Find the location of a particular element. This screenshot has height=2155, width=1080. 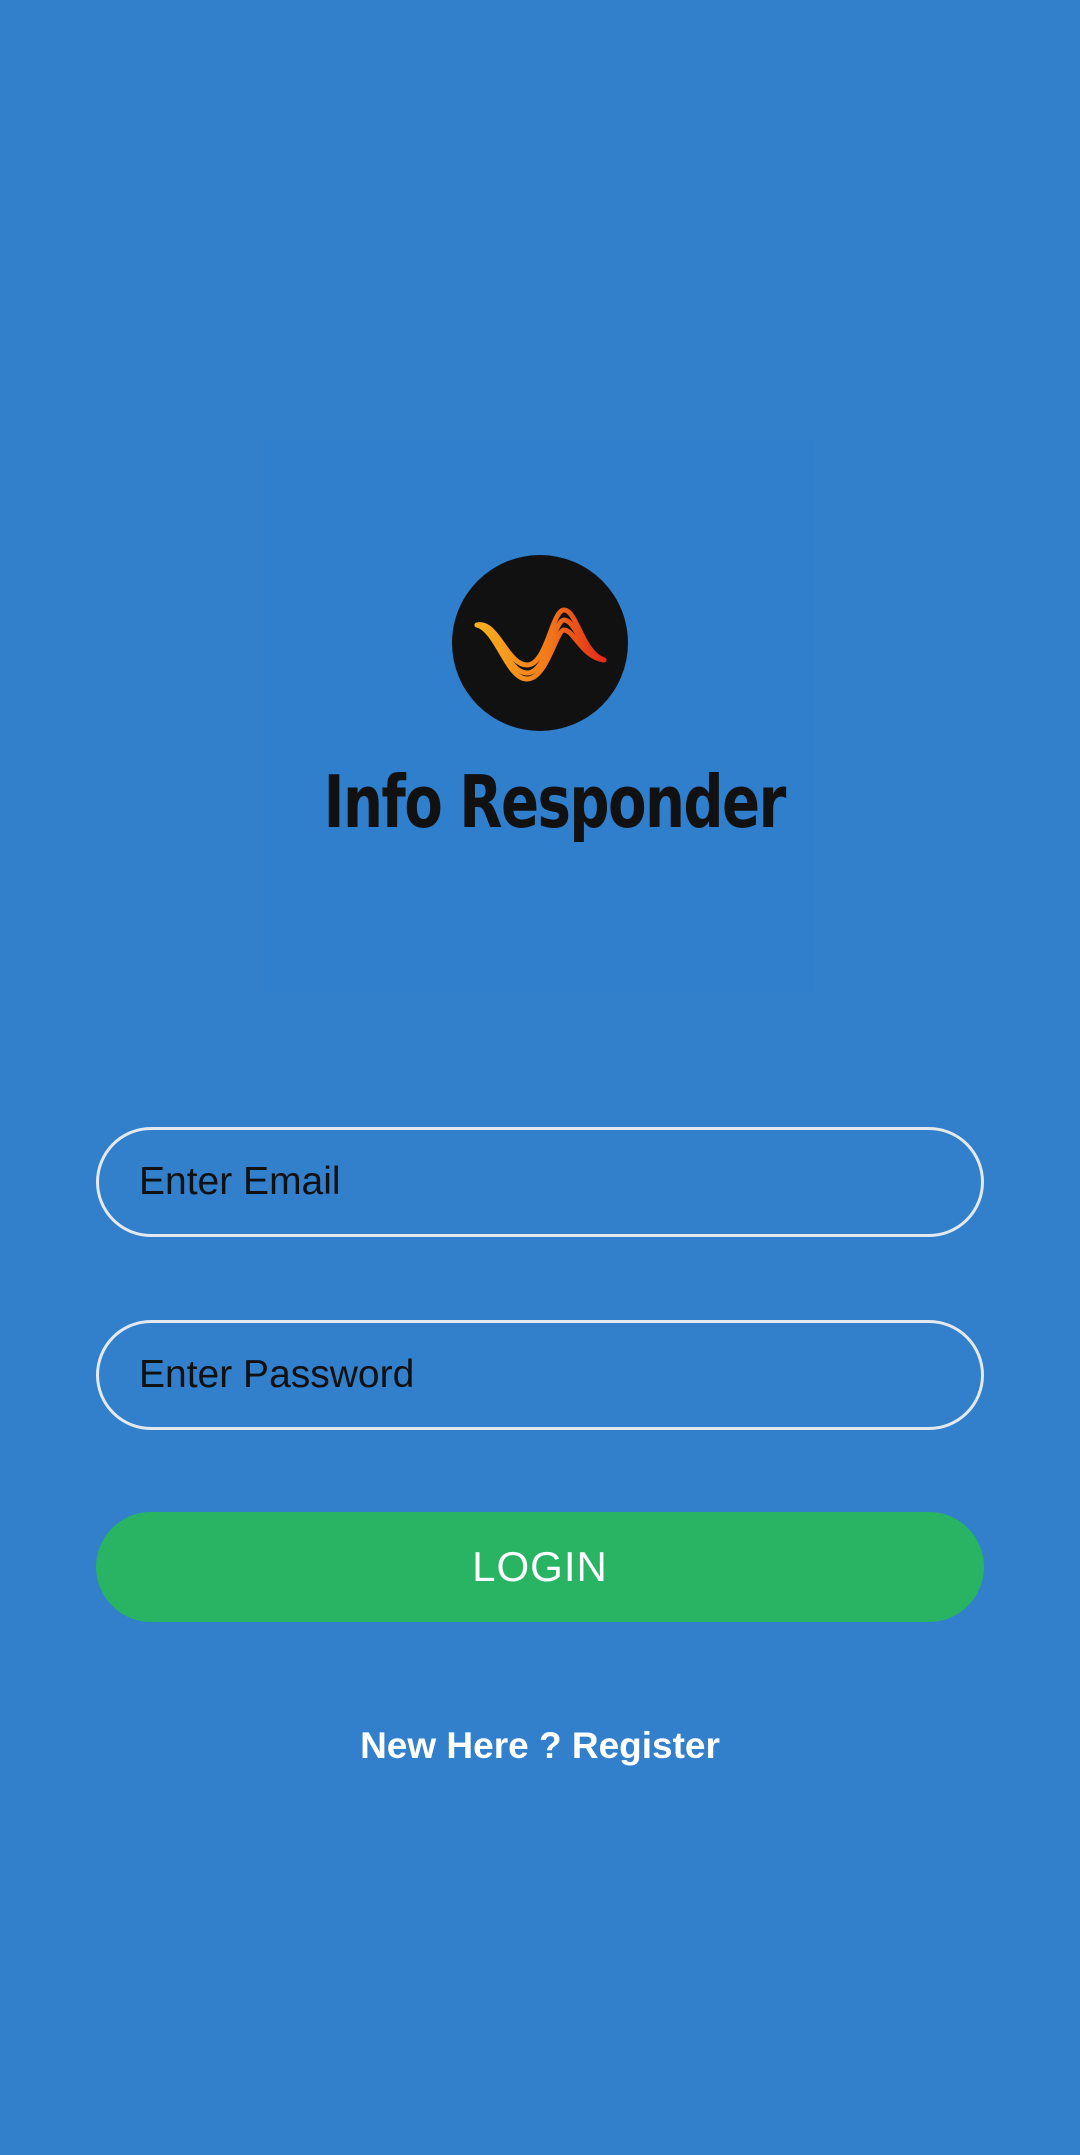

wave-logo-icon is located at coordinates (540, 643).